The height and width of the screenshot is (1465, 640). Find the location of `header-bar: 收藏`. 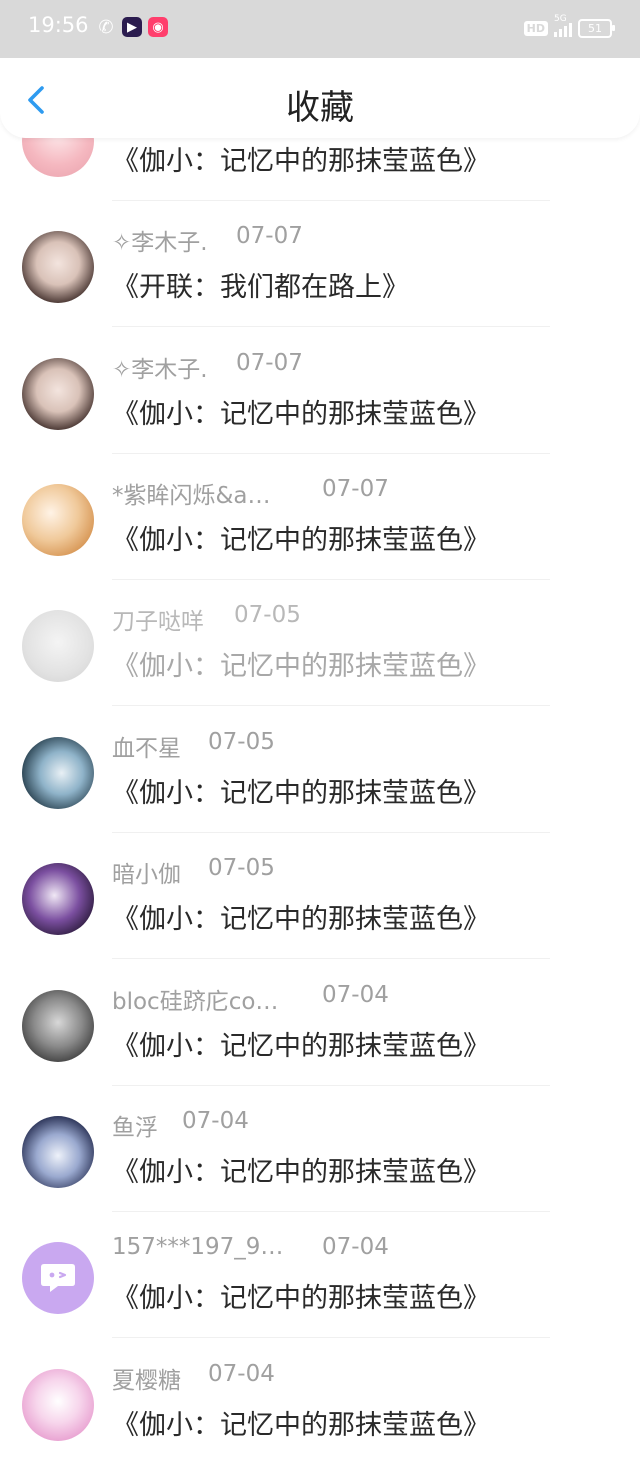

header-bar: 收藏 is located at coordinates (320, 98).